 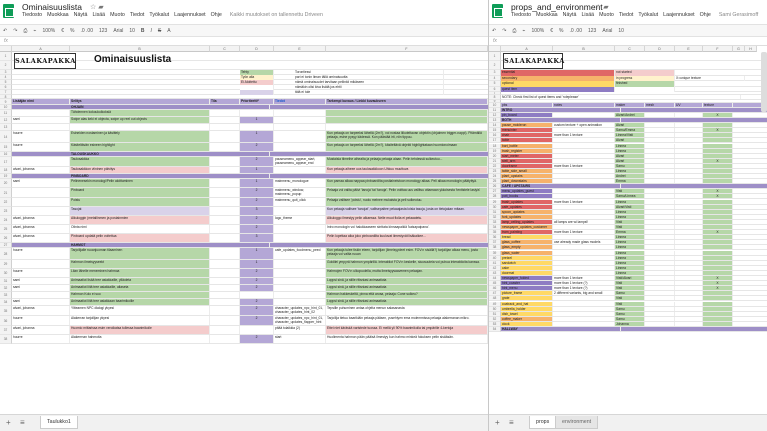 I want to click on row-number: 38, so click(x=6, y=339).